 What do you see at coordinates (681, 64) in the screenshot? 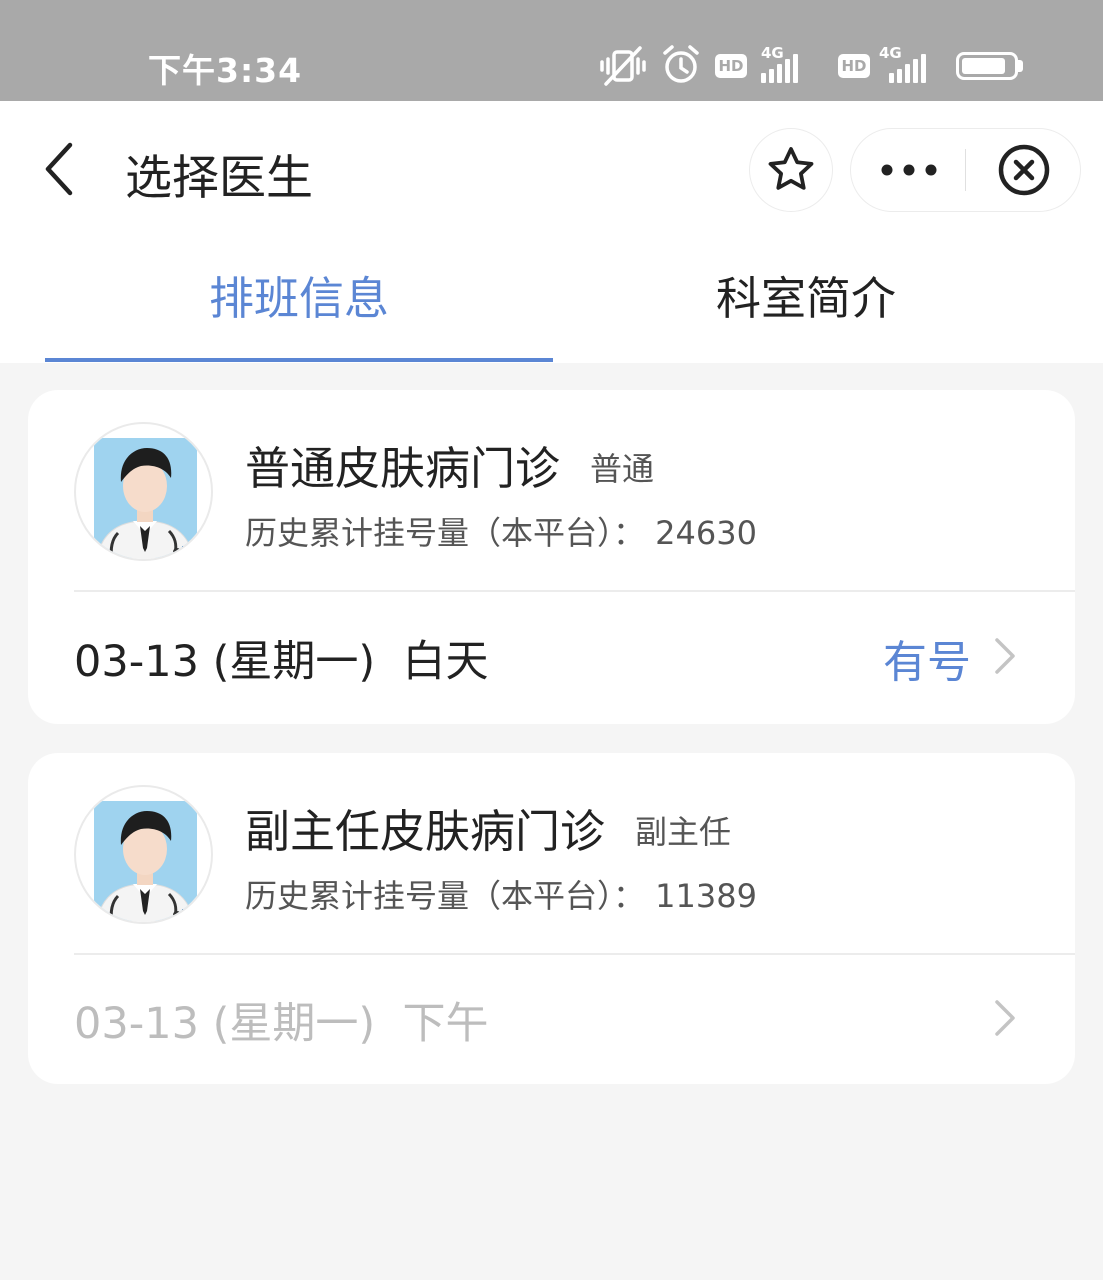
I see `alarm-icon` at bounding box center [681, 64].